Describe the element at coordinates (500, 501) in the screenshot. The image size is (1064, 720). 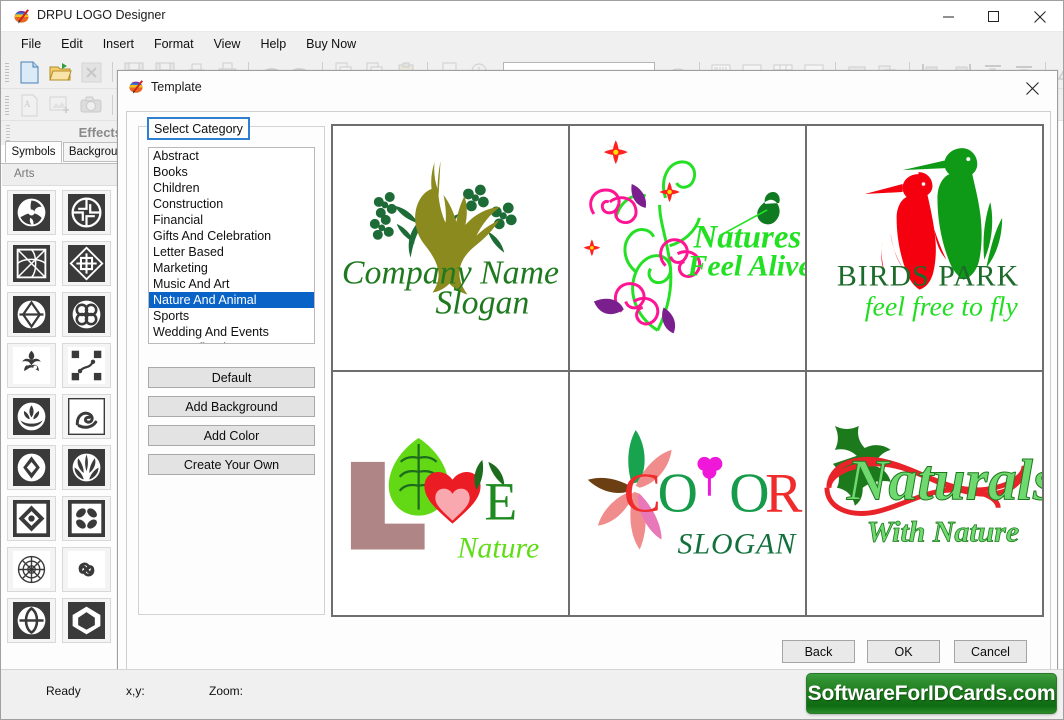
I see `template-letter-e: E` at that location.